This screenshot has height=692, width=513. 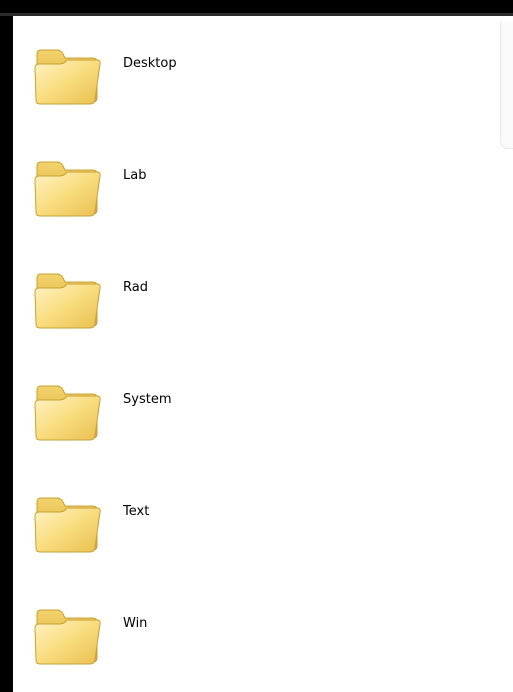 I want to click on folder-label: Rad, so click(x=135, y=287).